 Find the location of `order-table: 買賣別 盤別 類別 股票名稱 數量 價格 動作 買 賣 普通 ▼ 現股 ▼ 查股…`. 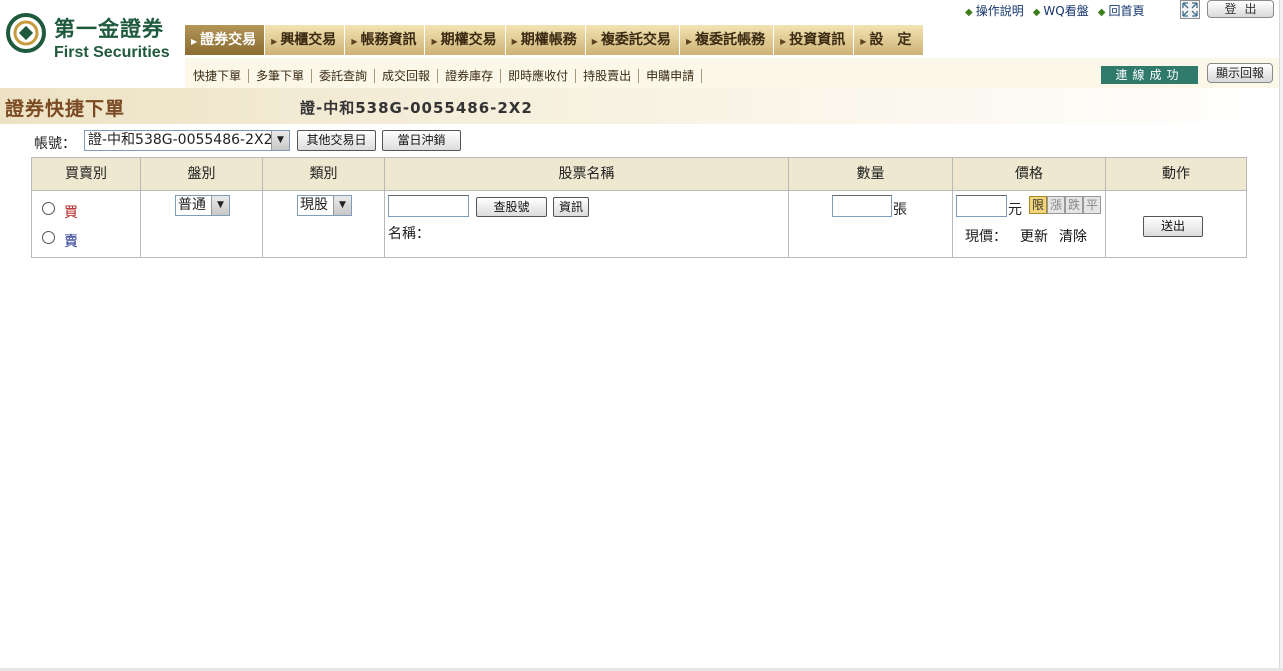

order-table: 買賣別 盤別 類別 股票名稱 數量 價格 動作 買 賣 普通 ▼ 現股 ▼ 查股… is located at coordinates (639, 207).